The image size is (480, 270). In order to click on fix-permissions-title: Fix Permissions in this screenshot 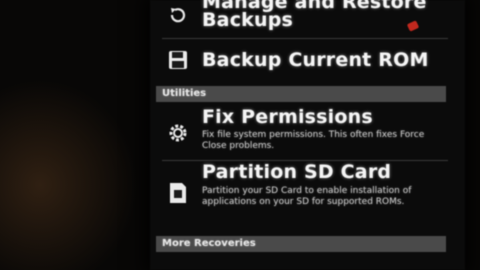, I will do `click(287, 117)`.